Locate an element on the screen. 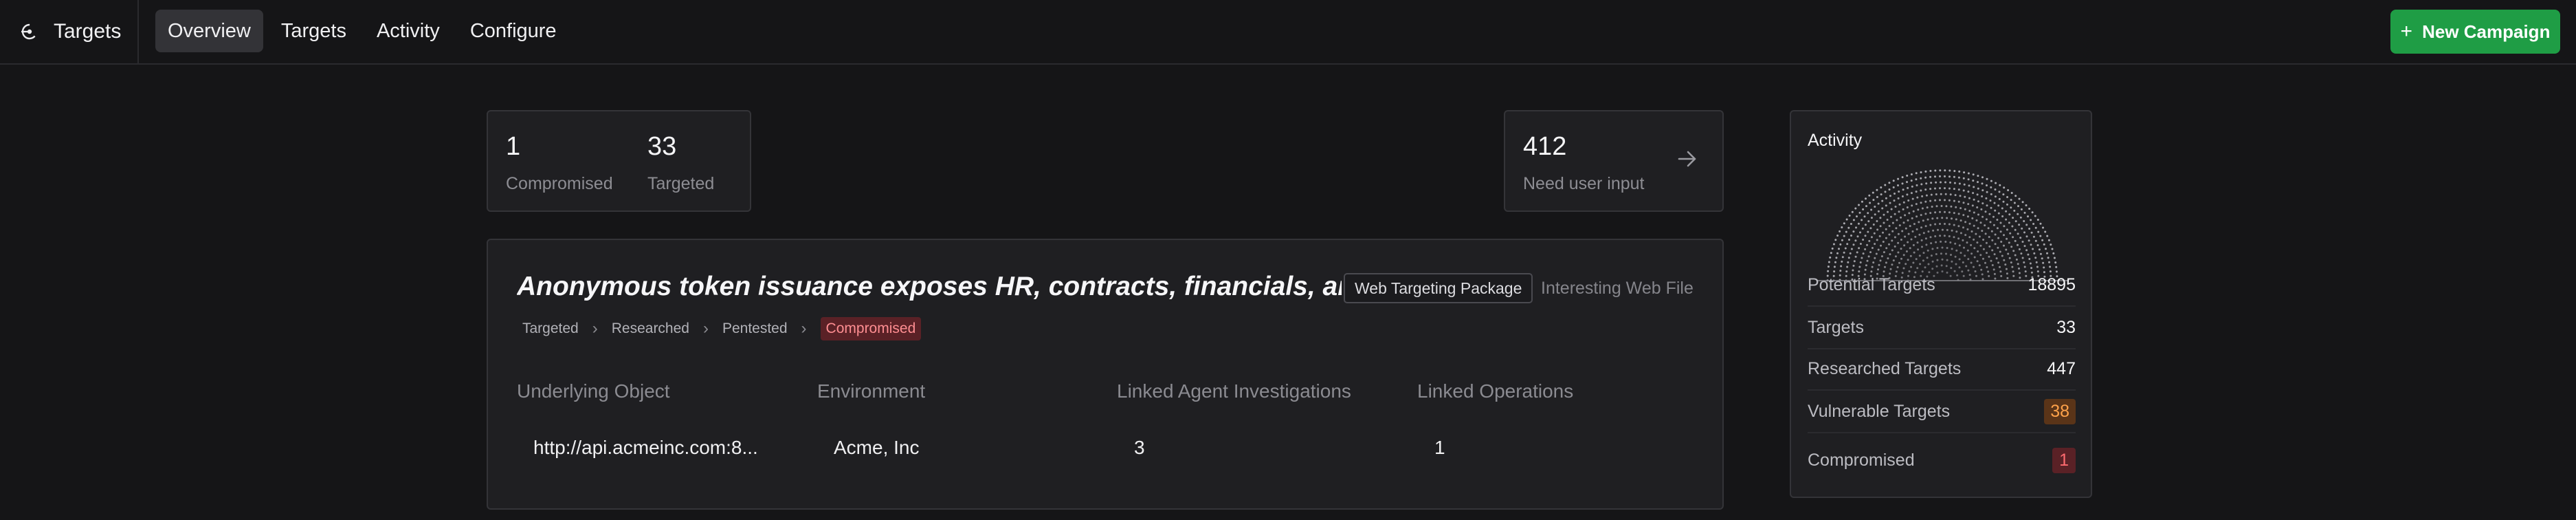 Image resolution: width=2576 pixels, height=520 pixels. stat-targeted-label: Targeted is located at coordinates (681, 183).